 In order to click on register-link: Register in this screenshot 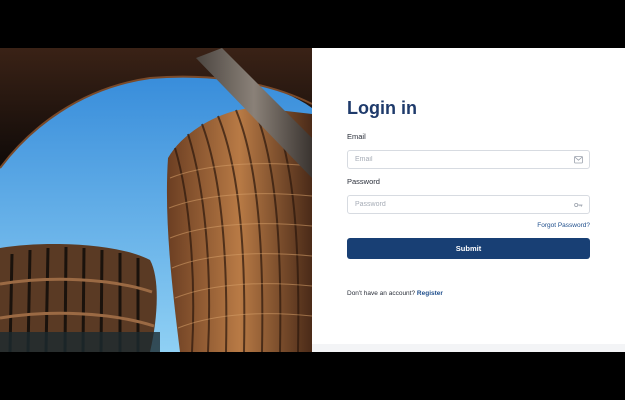, I will do `click(430, 293)`.